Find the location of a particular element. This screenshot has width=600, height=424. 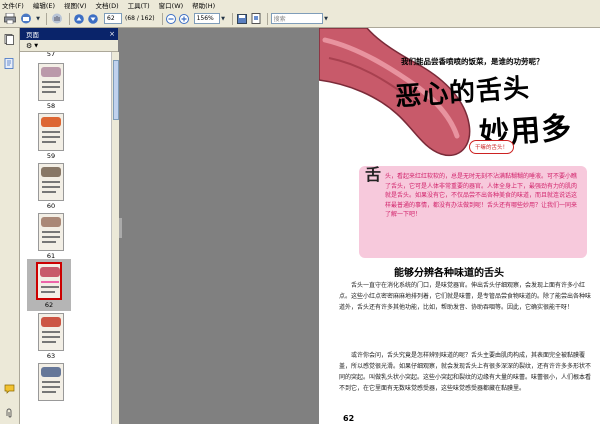

thumbnail-label: 57 is located at coordinates (51, 55).